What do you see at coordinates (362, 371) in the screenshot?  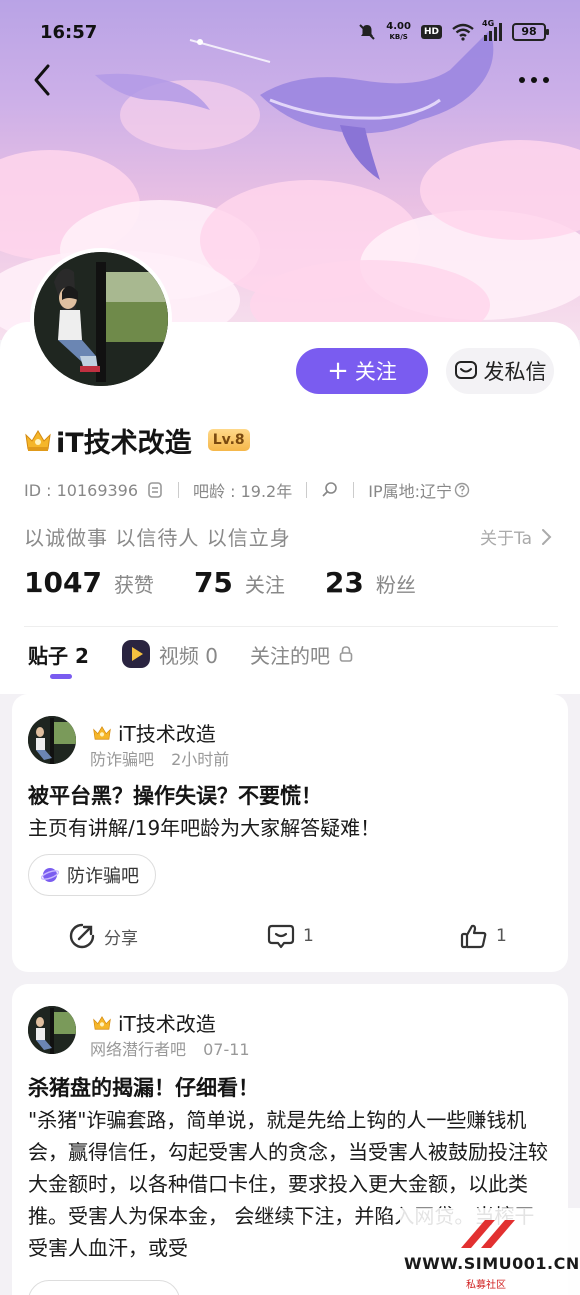 I see `follow-button: + 关注` at bounding box center [362, 371].